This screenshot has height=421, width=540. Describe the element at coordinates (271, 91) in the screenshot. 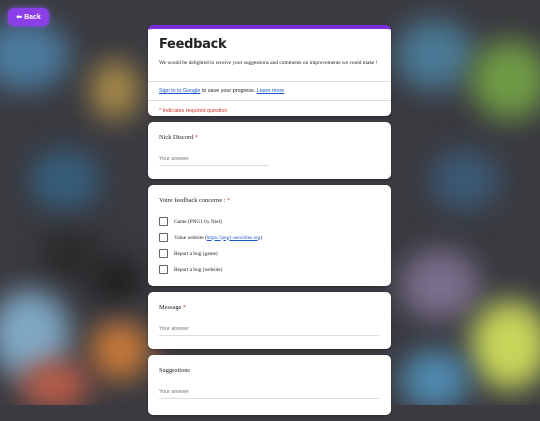

I see `learn-more-link: Learn more` at that location.